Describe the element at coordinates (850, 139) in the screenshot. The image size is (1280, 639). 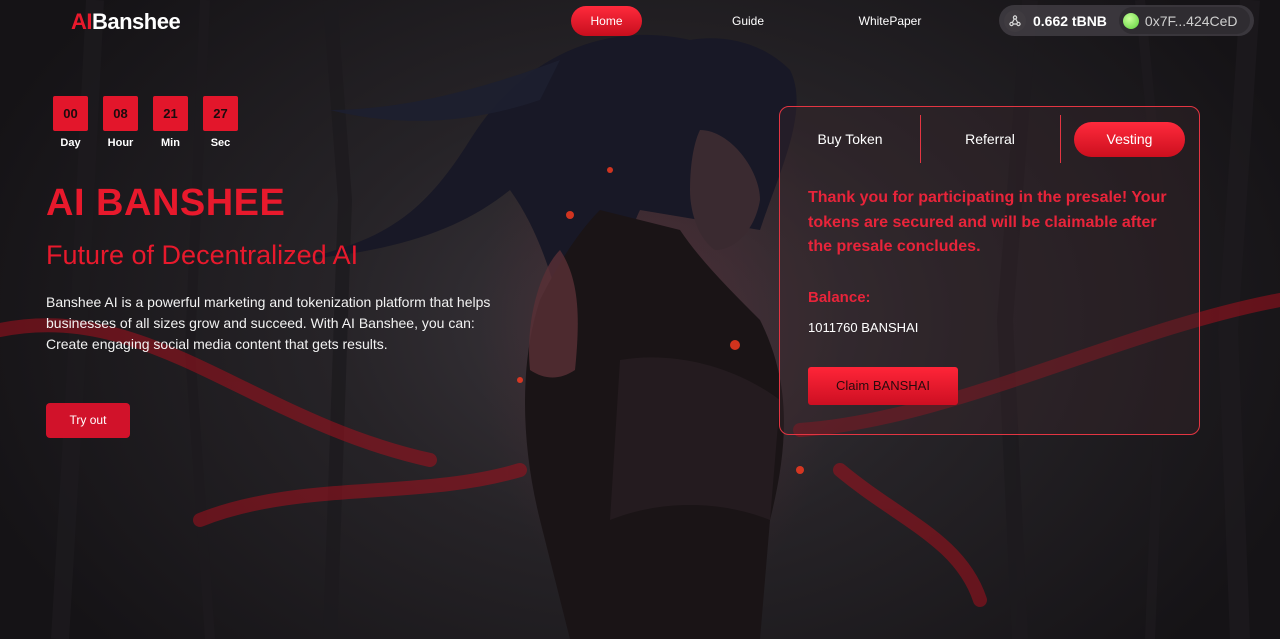
I see `tab-buy-token: Buy Token` at that location.